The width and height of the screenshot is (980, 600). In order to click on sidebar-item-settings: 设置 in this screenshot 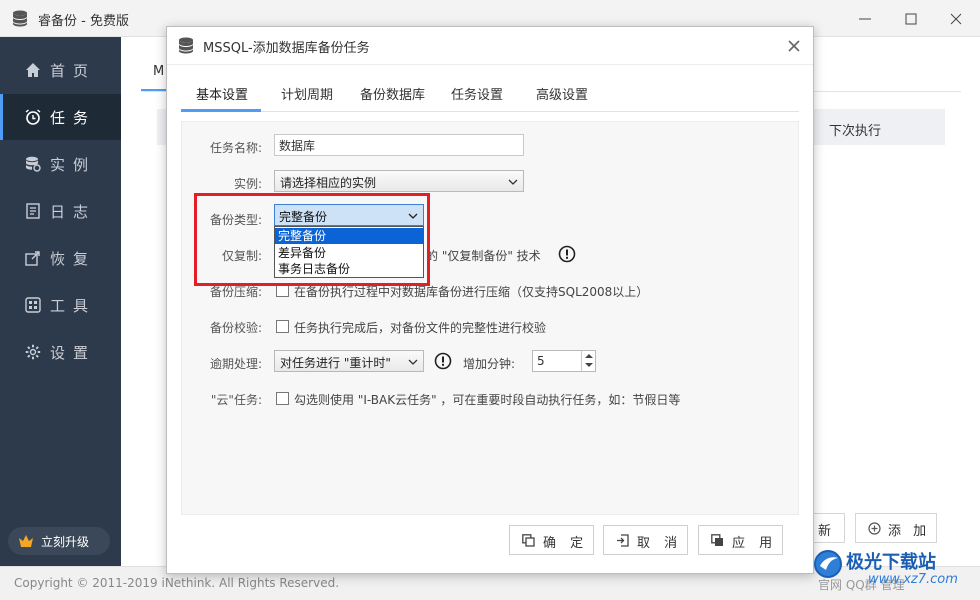, I will do `click(60, 352)`.